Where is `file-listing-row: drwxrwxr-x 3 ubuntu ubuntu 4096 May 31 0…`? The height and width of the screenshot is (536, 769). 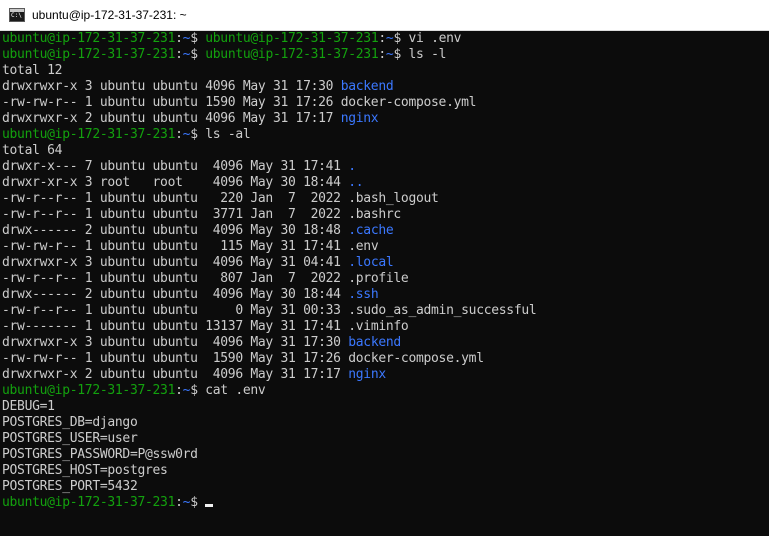
file-listing-row: drwxrwxr-x 3 ubuntu ubuntu 4096 May 31 0… is located at coordinates (385, 263).